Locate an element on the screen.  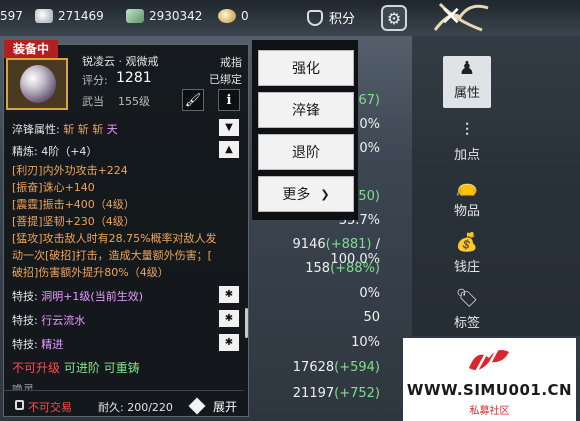
stat-row: 158(+88%) is located at coordinates (342, 268).